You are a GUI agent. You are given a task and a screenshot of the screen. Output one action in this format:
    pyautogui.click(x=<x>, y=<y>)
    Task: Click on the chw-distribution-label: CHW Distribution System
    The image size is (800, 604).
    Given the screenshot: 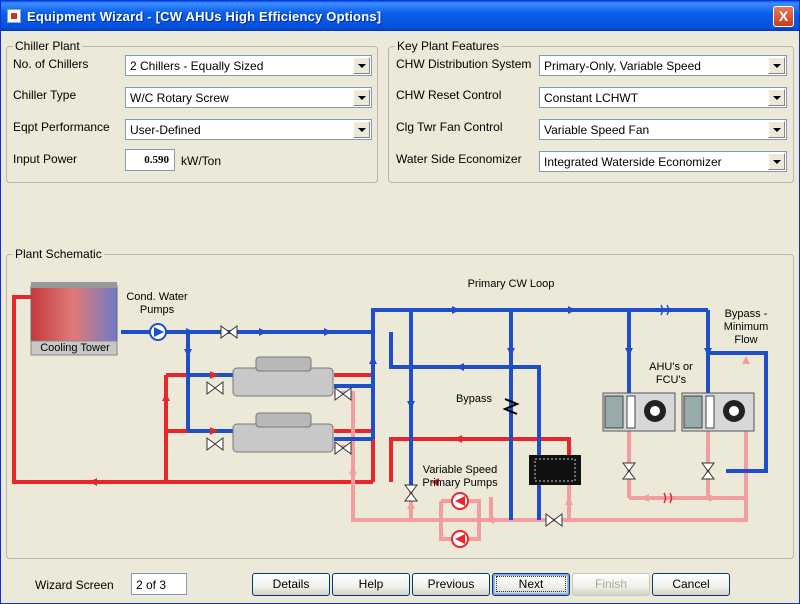 What is the action you would take?
    pyautogui.click(x=464, y=64)
    